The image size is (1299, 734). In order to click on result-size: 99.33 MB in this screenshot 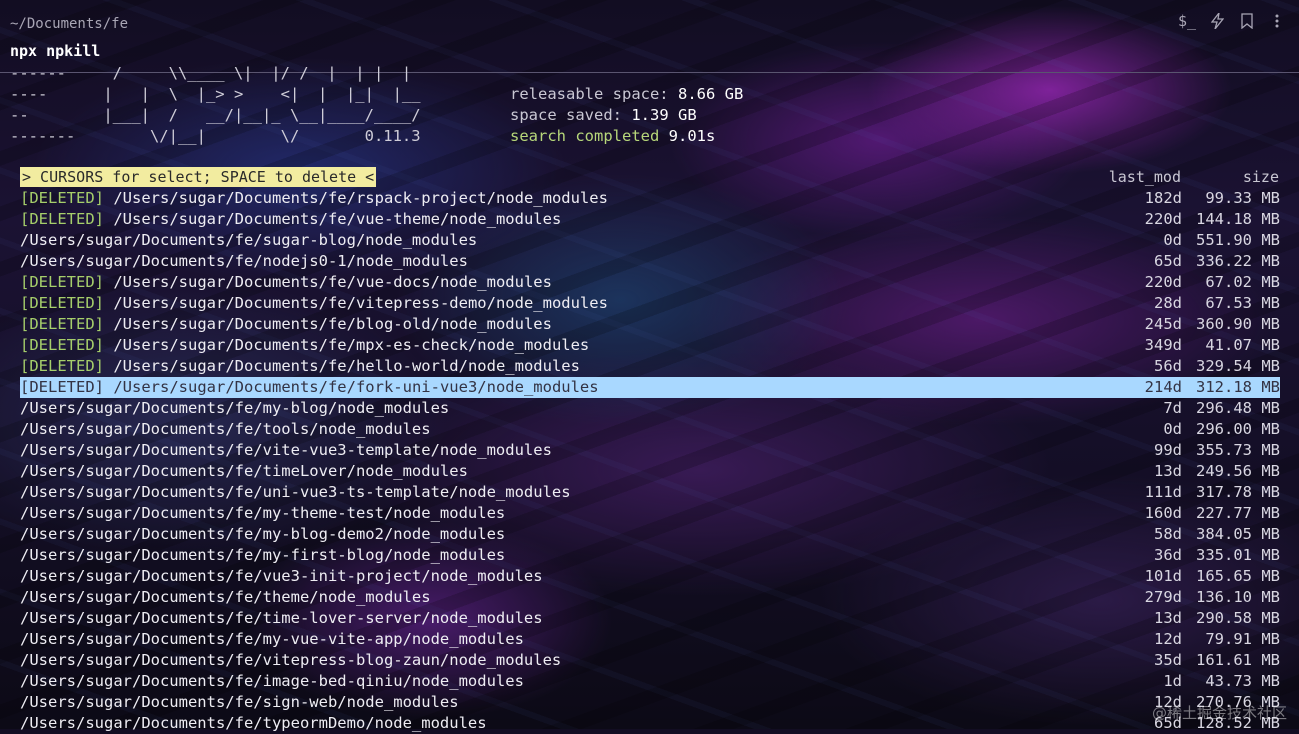, I will do `click(1242, 198)`.